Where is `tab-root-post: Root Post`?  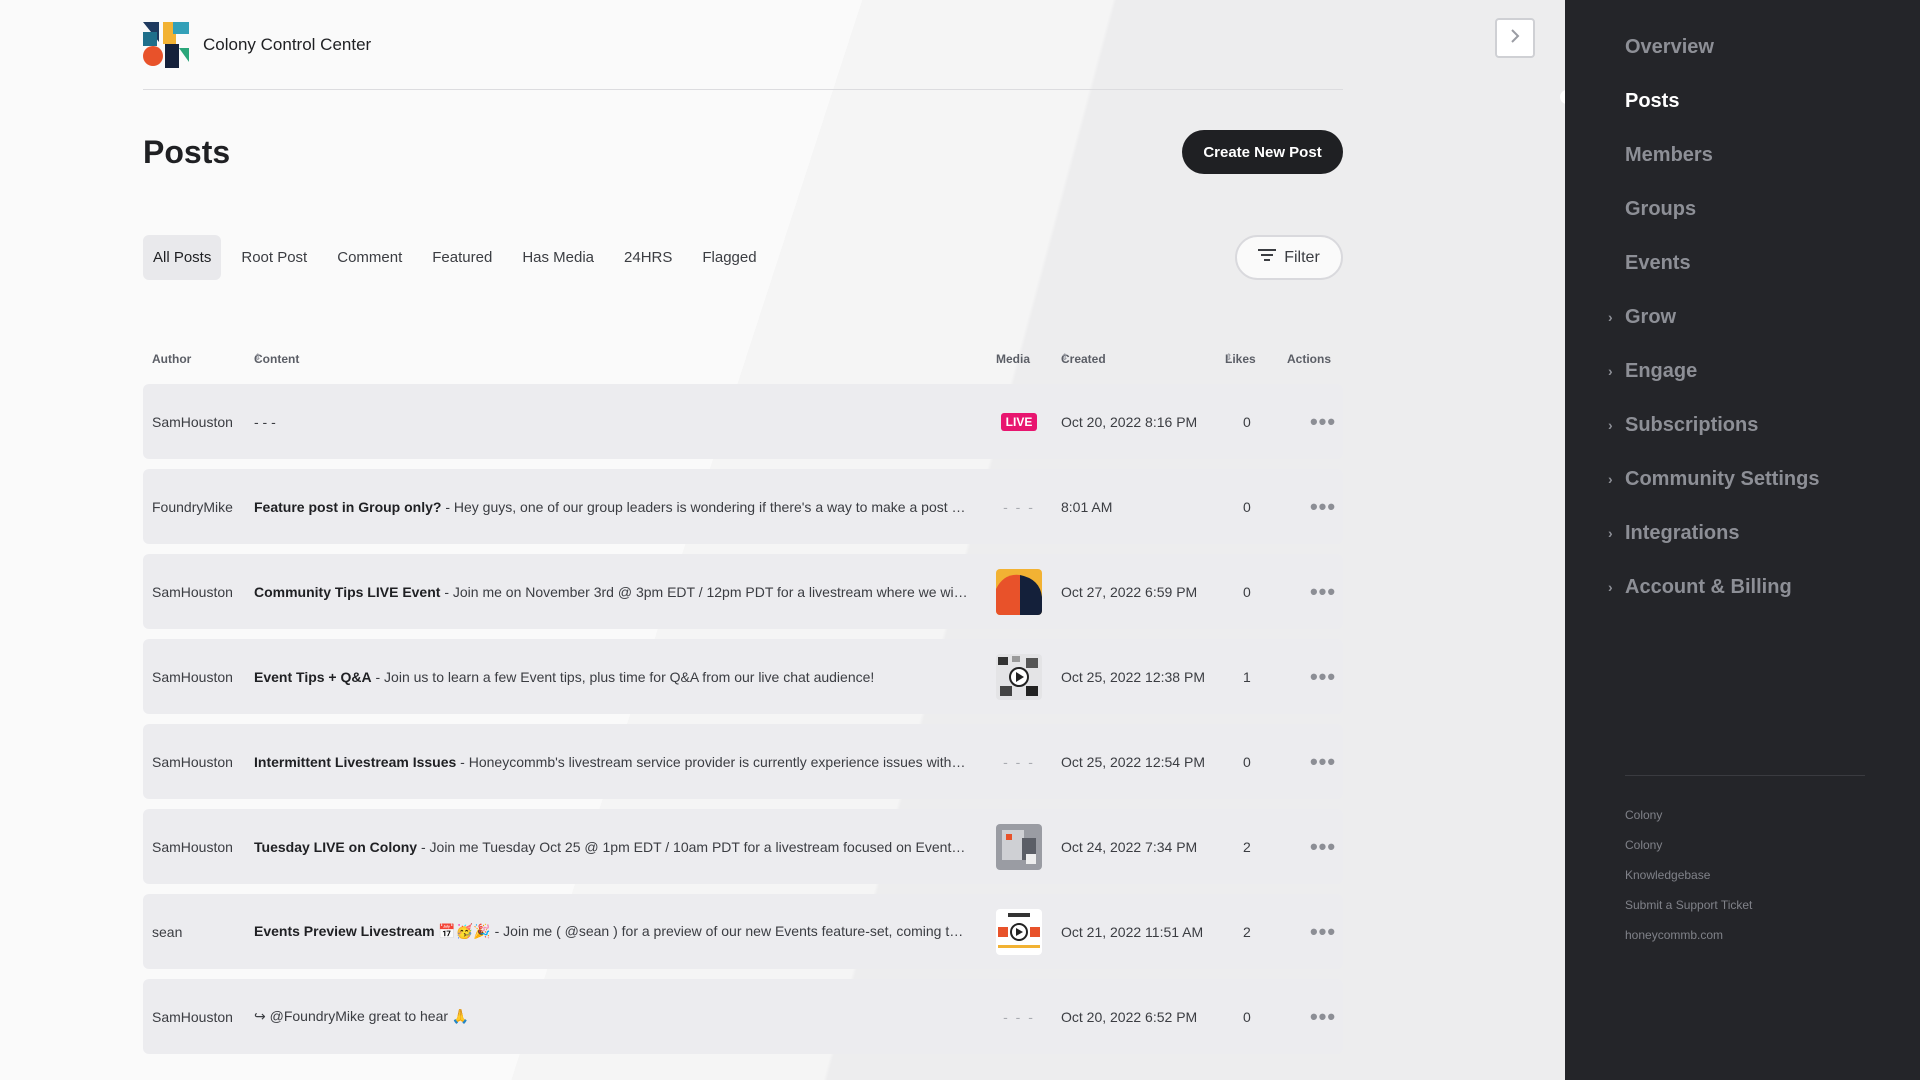 tab-root-post: Root Post is located at coordinates (274, 257).